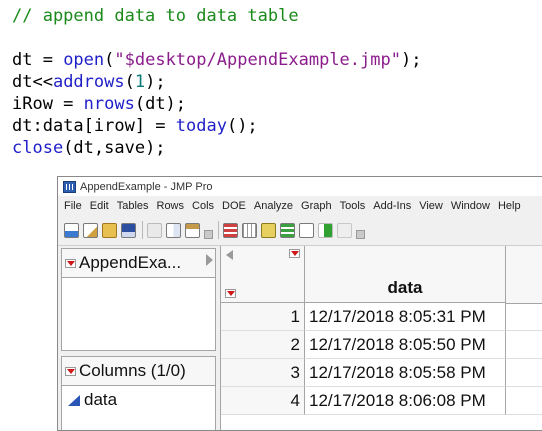  What do you see at coordinates (171, 206) in the screenshot?
I see `menu-rows: Rows` at bounding box center [171, 206].